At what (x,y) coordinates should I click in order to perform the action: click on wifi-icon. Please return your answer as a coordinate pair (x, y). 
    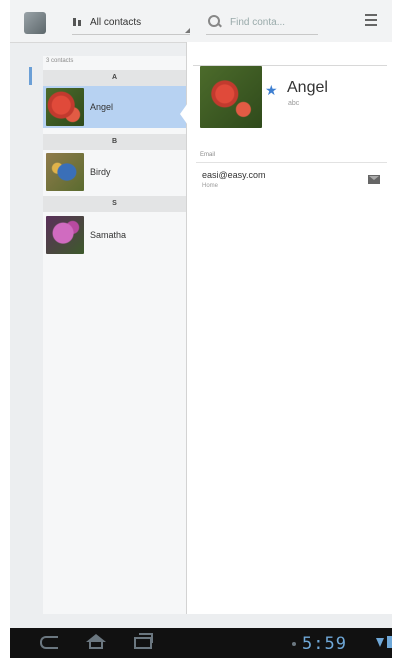
    Looking at the image, I should click on (380, 642).